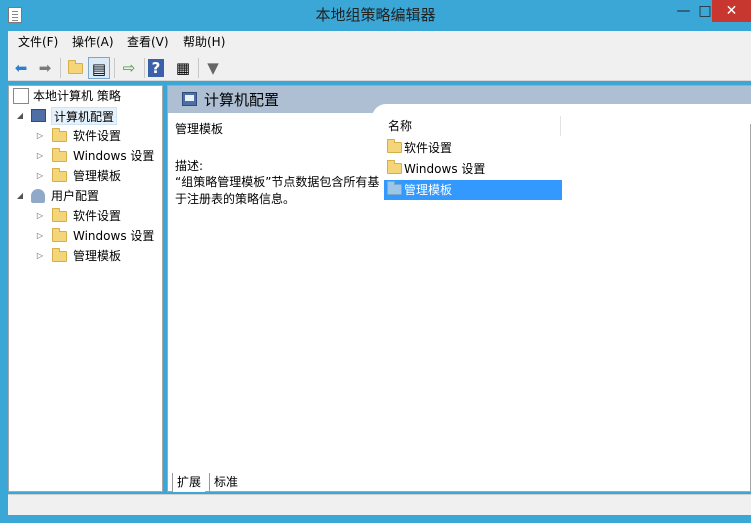 The height and width of the screenshot is (523, 751). What do you see at coordinates (473, 148) in the screenshot?
I see `list-item: 软件设置` at bounding box center [473, 148].